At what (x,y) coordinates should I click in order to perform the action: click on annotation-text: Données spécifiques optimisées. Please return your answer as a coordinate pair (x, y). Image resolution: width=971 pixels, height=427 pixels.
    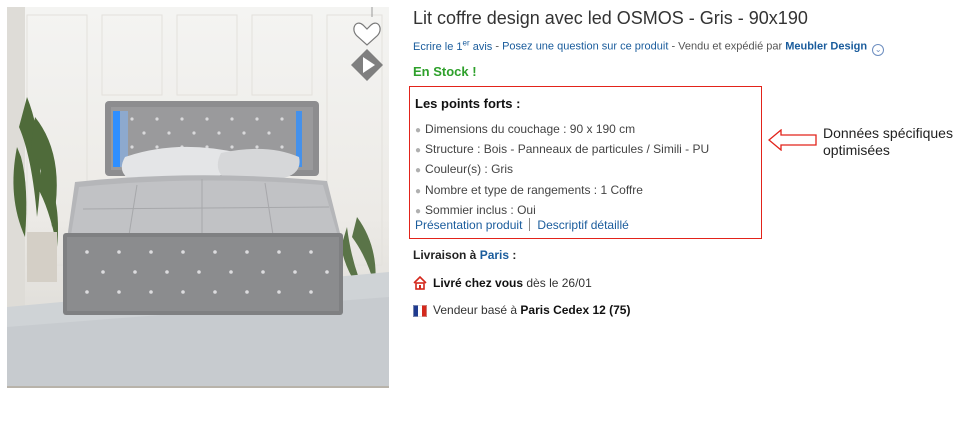
    Looking at the image, I should click on (888, 142).